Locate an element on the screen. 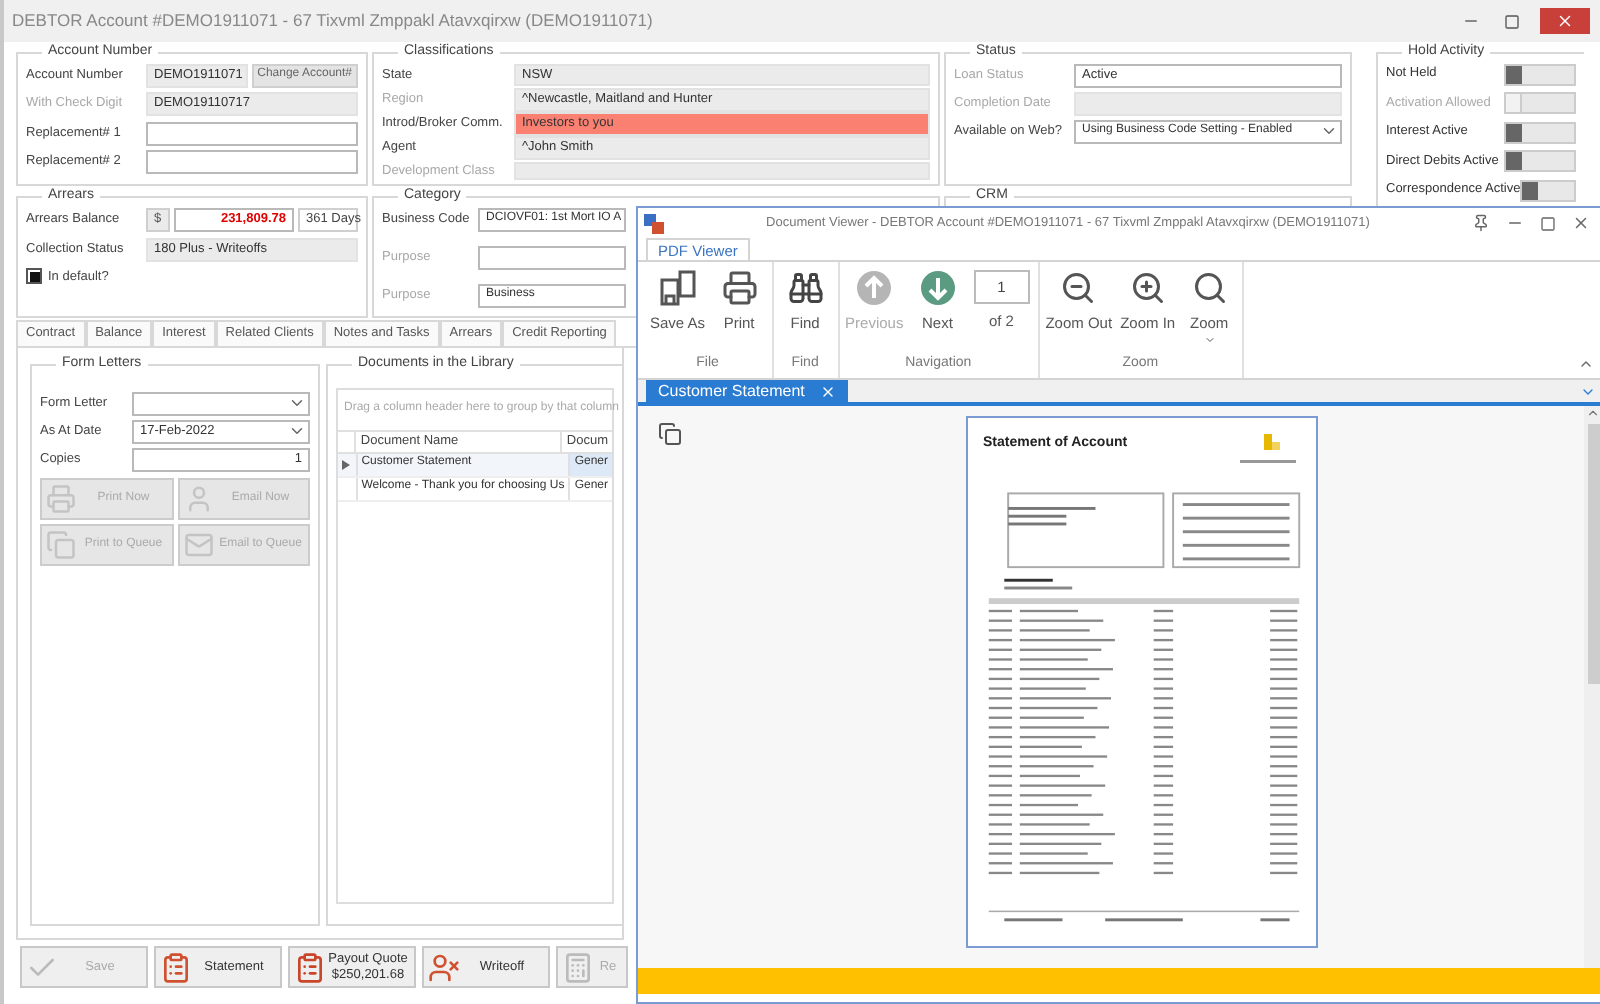  logo-icon is located at coordinates (1267, 450).